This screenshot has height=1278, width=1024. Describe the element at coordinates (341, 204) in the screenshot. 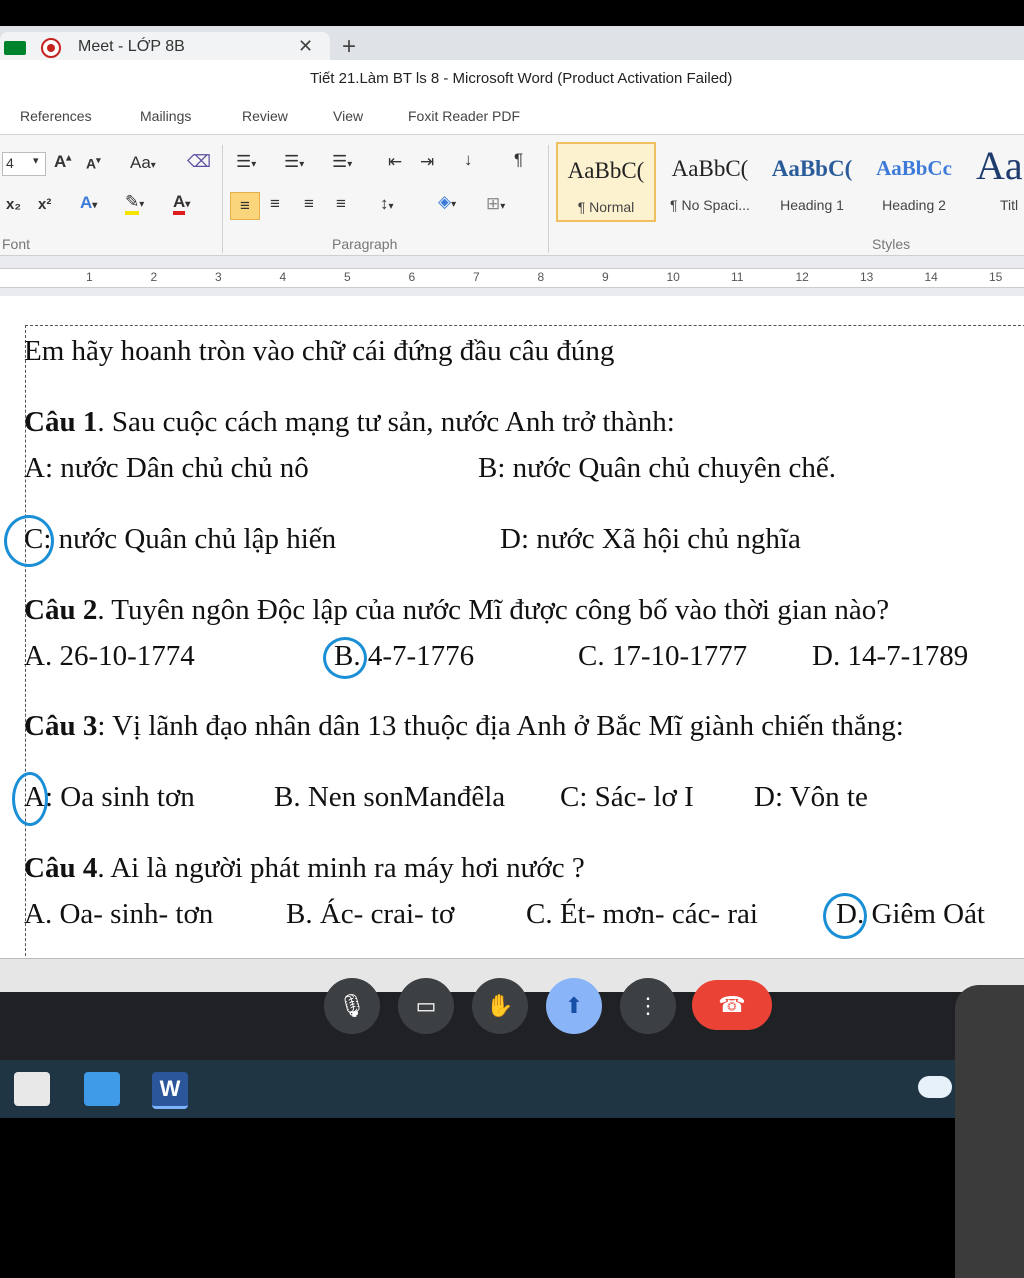

I see `justify-button: ≡` at that location.